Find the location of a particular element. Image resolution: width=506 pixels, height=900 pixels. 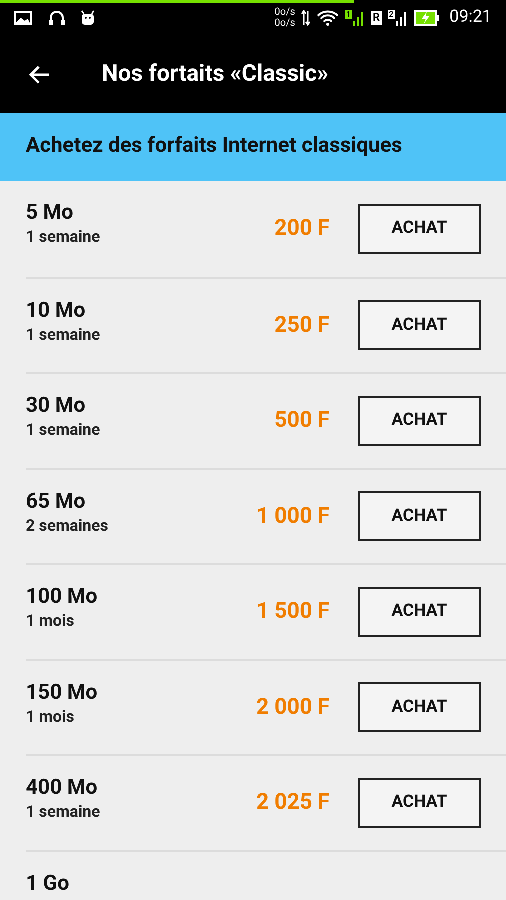

android-icon is located at coordinates (88, 18).